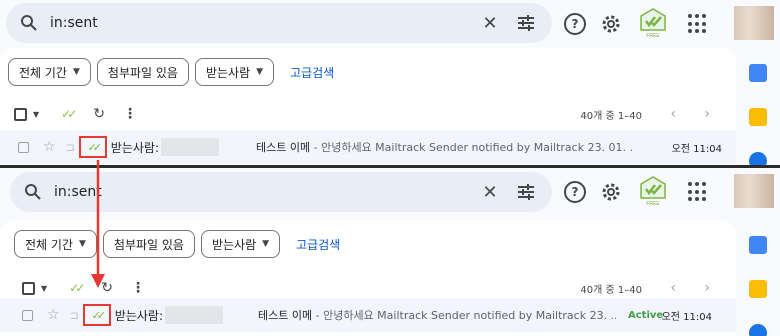 This screenshot has width=780, height=336. I want to click on active-status-badge: Active, so click(646, 315).